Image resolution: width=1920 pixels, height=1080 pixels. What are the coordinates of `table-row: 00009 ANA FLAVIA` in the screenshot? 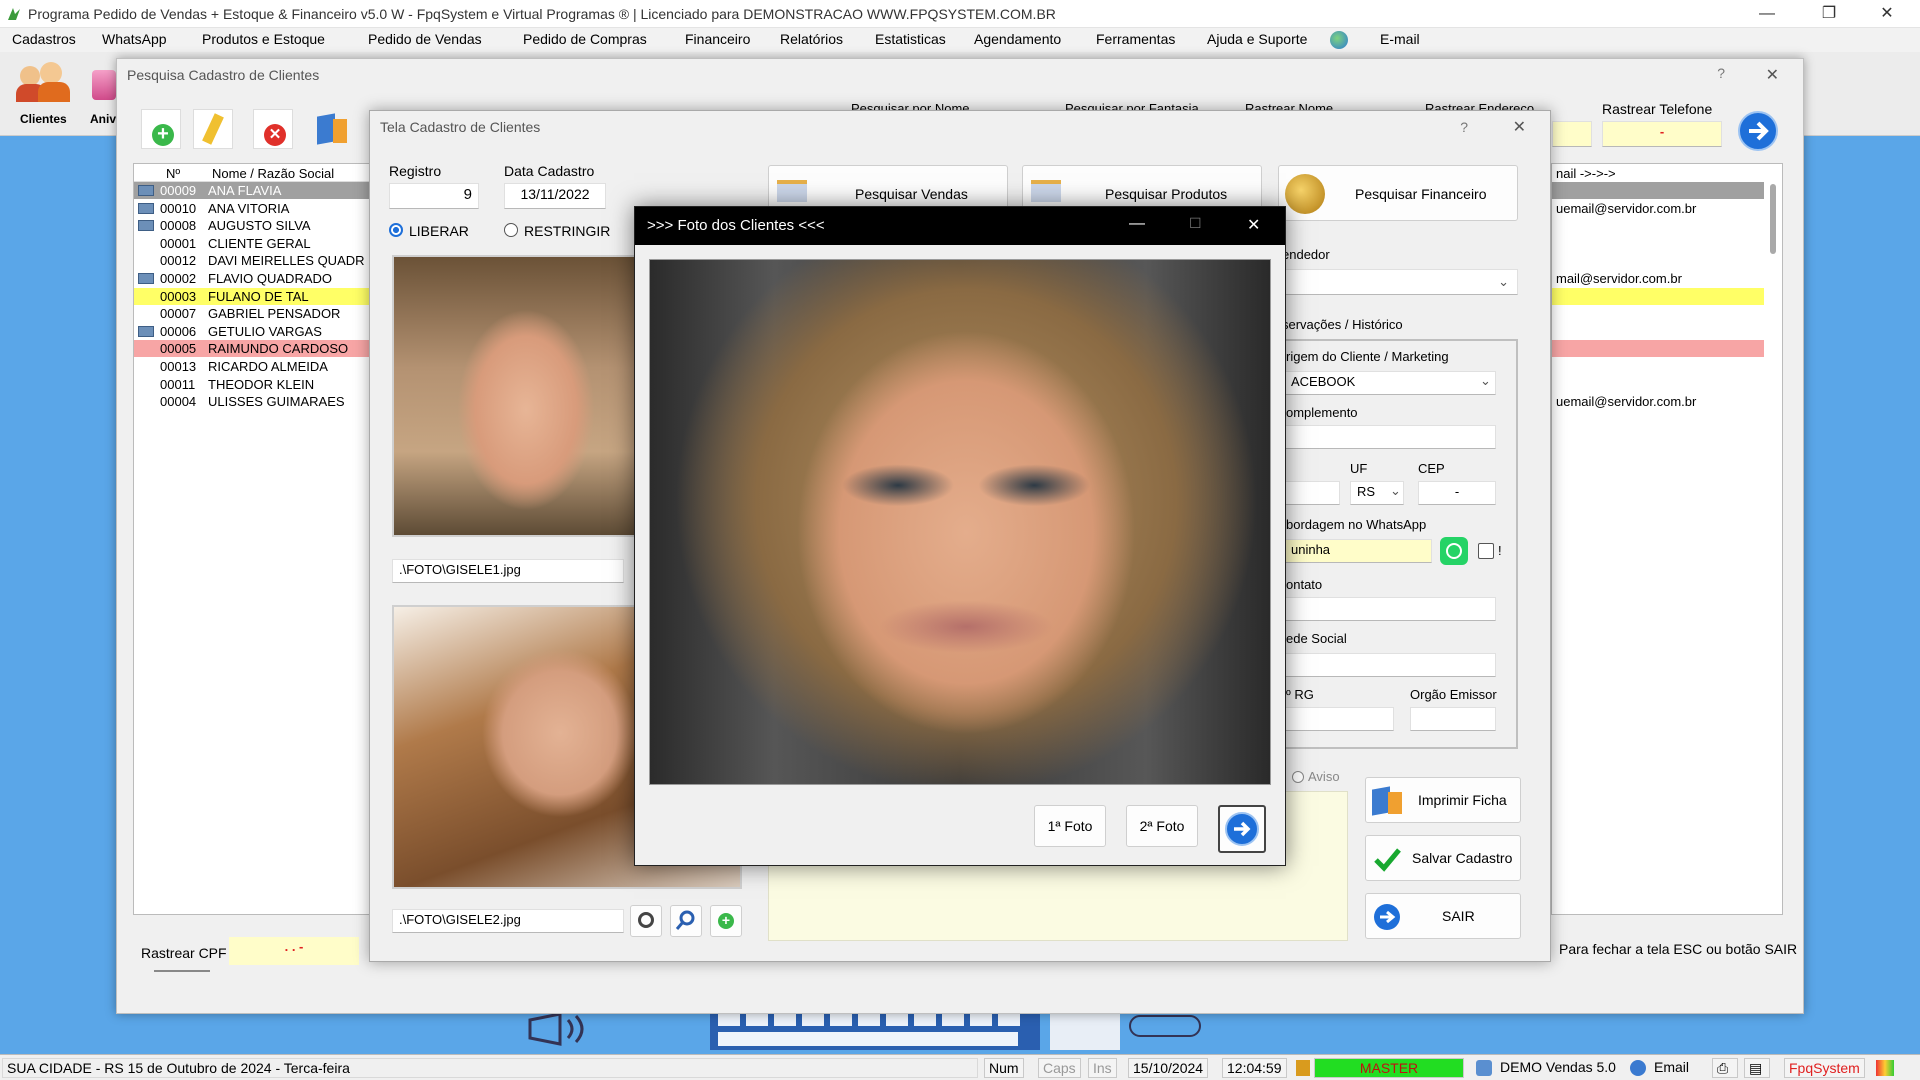 It's located at (254, 190).